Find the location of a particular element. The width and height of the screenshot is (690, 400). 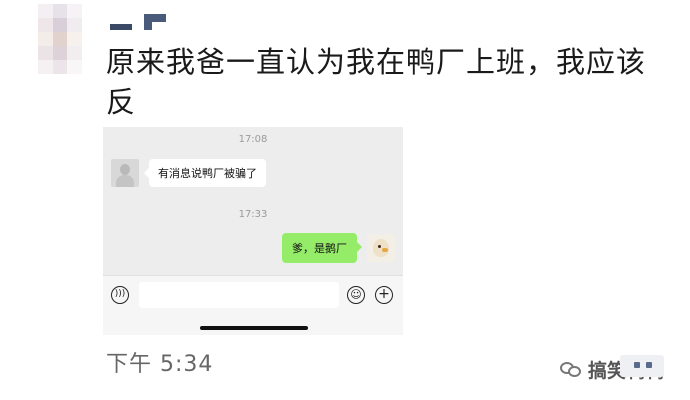

chat-input-bar: ))) ☺ + is located at coordinates (253, 305).